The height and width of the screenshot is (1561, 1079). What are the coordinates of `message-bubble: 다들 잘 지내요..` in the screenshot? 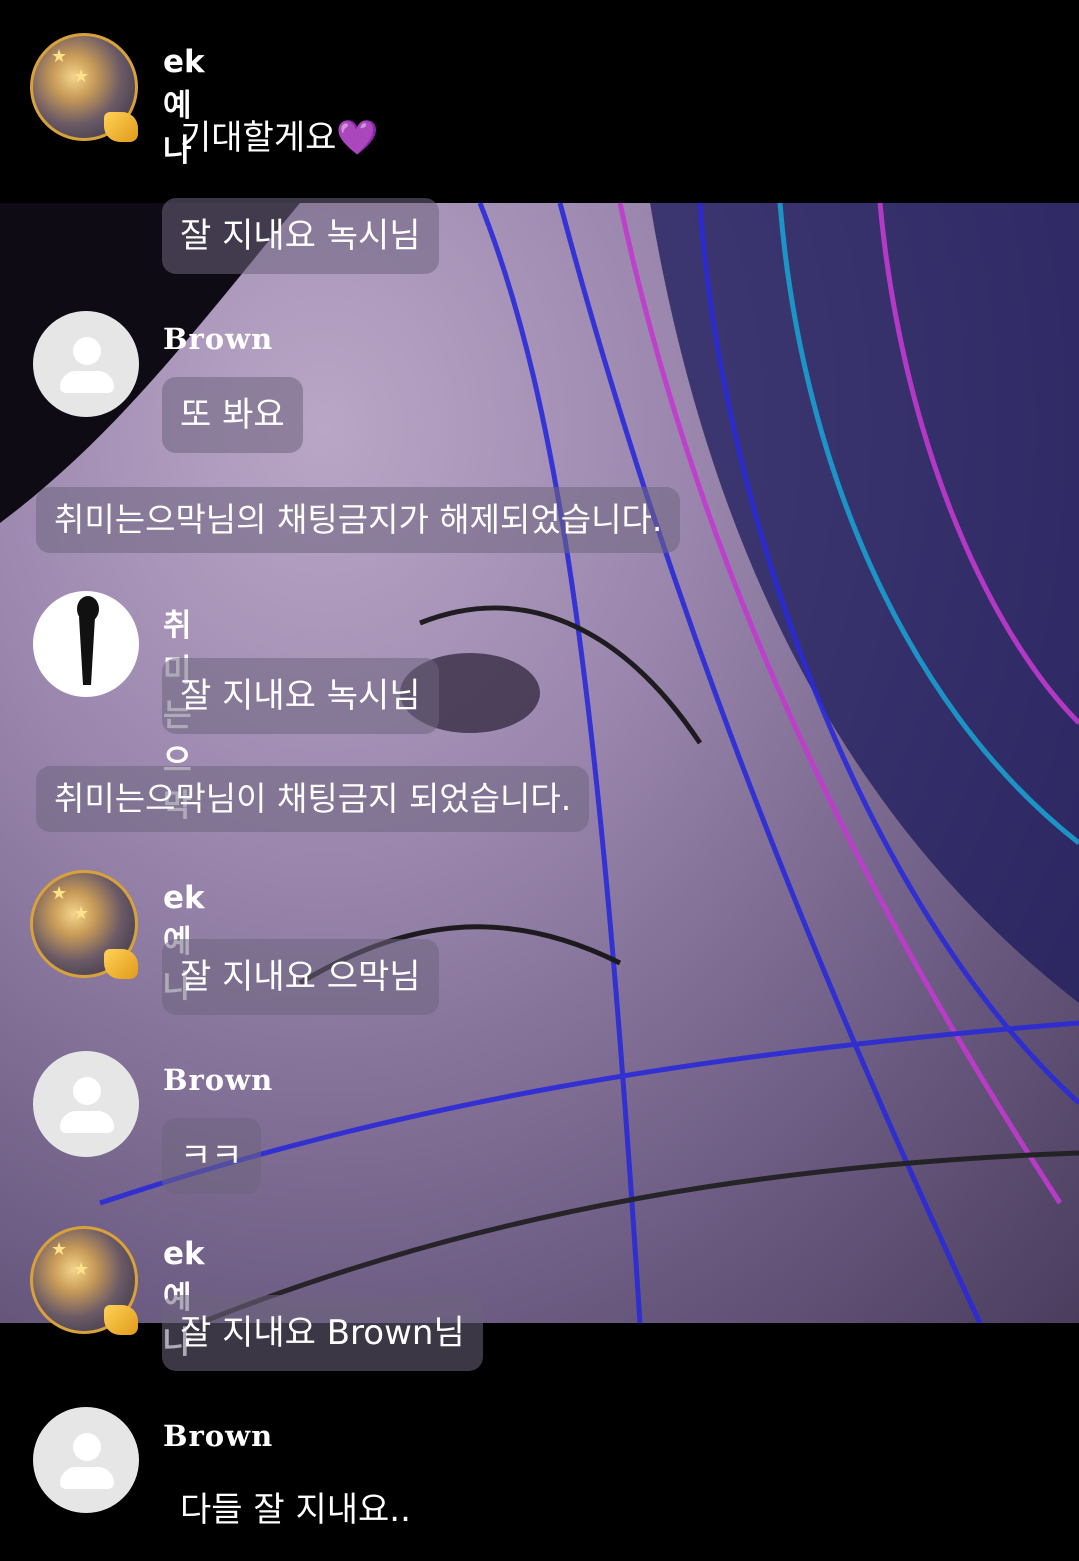 It's located at (295, 1510).